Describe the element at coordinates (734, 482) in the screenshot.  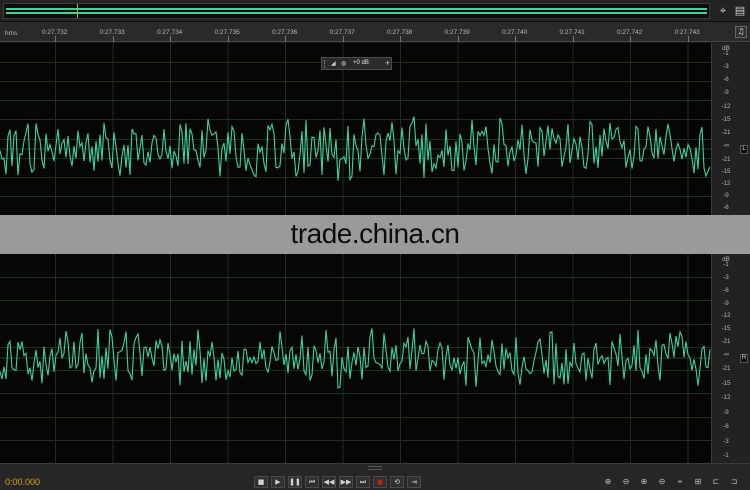
I see `zoom-in-right-icon: ⊐` at that location.